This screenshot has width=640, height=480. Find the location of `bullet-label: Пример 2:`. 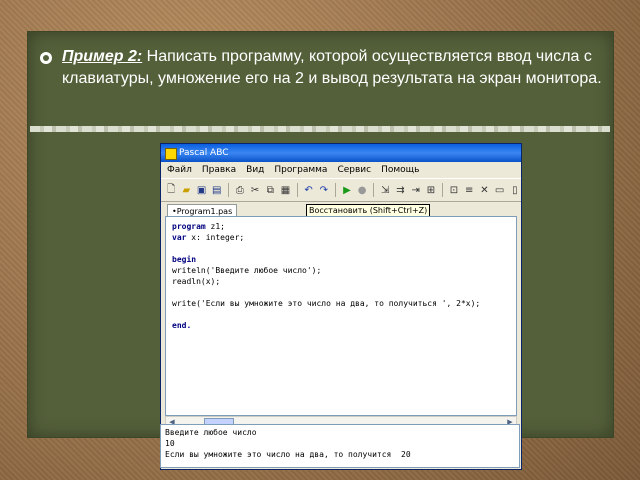

bullet-label: Пример 2: is located at coordinates (102, 56).